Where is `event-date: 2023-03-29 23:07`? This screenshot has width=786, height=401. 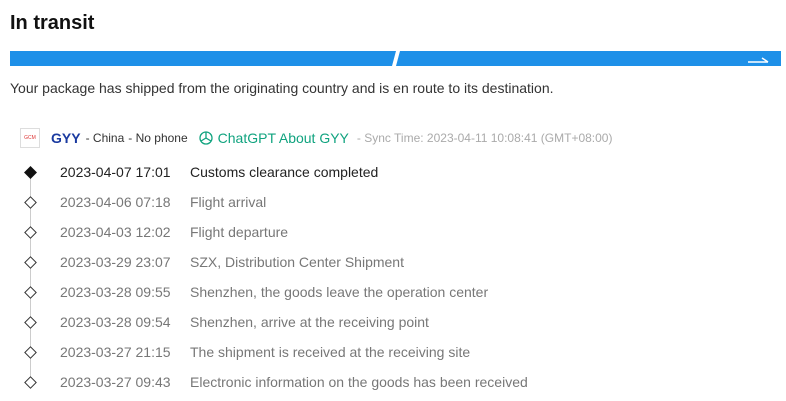 event-date: 2023-03-29 23:07 is located at coordinates (115, 262).